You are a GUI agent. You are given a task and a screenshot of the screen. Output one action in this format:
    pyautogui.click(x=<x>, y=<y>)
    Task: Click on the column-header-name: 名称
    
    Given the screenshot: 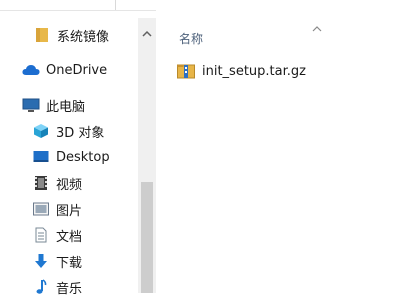 What is the action you would take?
    pyautogui.click(x=191, y=38)
    